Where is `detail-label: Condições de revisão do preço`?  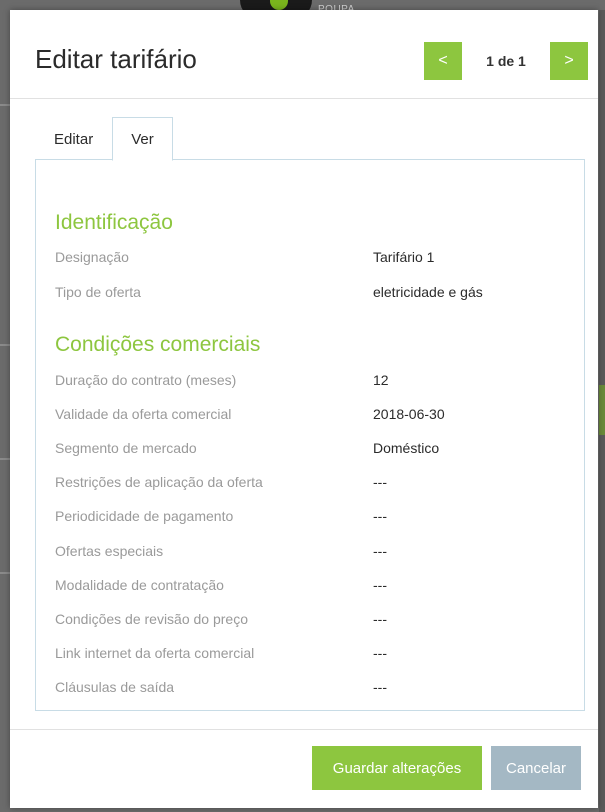
detail-label: Condições de revisão do preço is located at coordinates (152, 619).